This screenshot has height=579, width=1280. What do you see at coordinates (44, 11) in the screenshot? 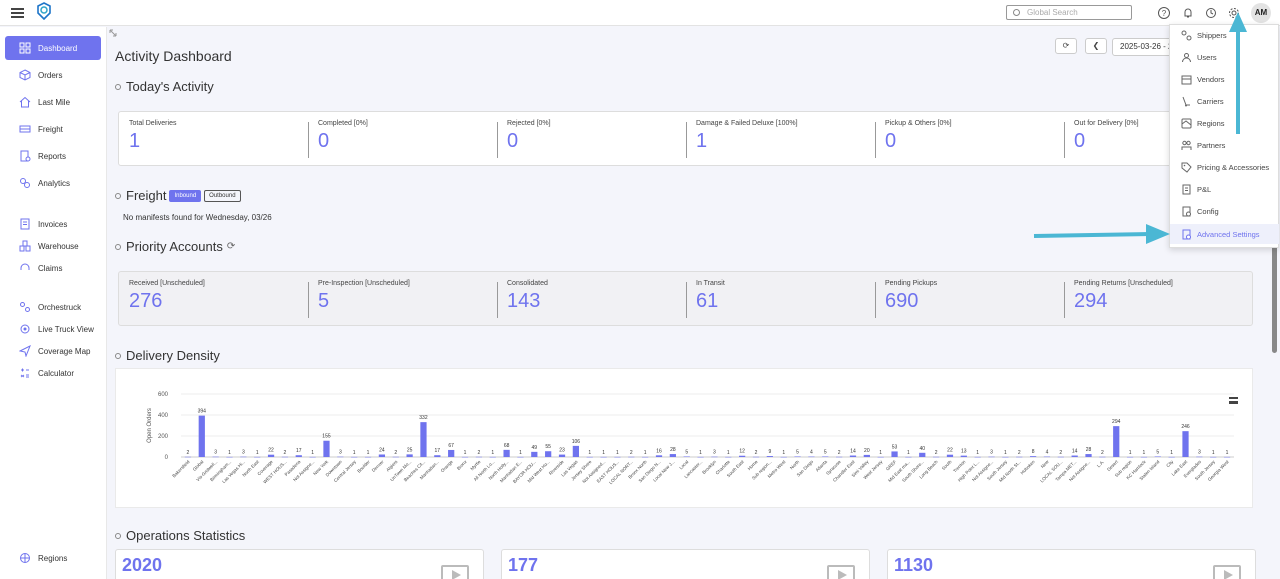
I see `app-logo-icon` at bounding box center [44, 11].